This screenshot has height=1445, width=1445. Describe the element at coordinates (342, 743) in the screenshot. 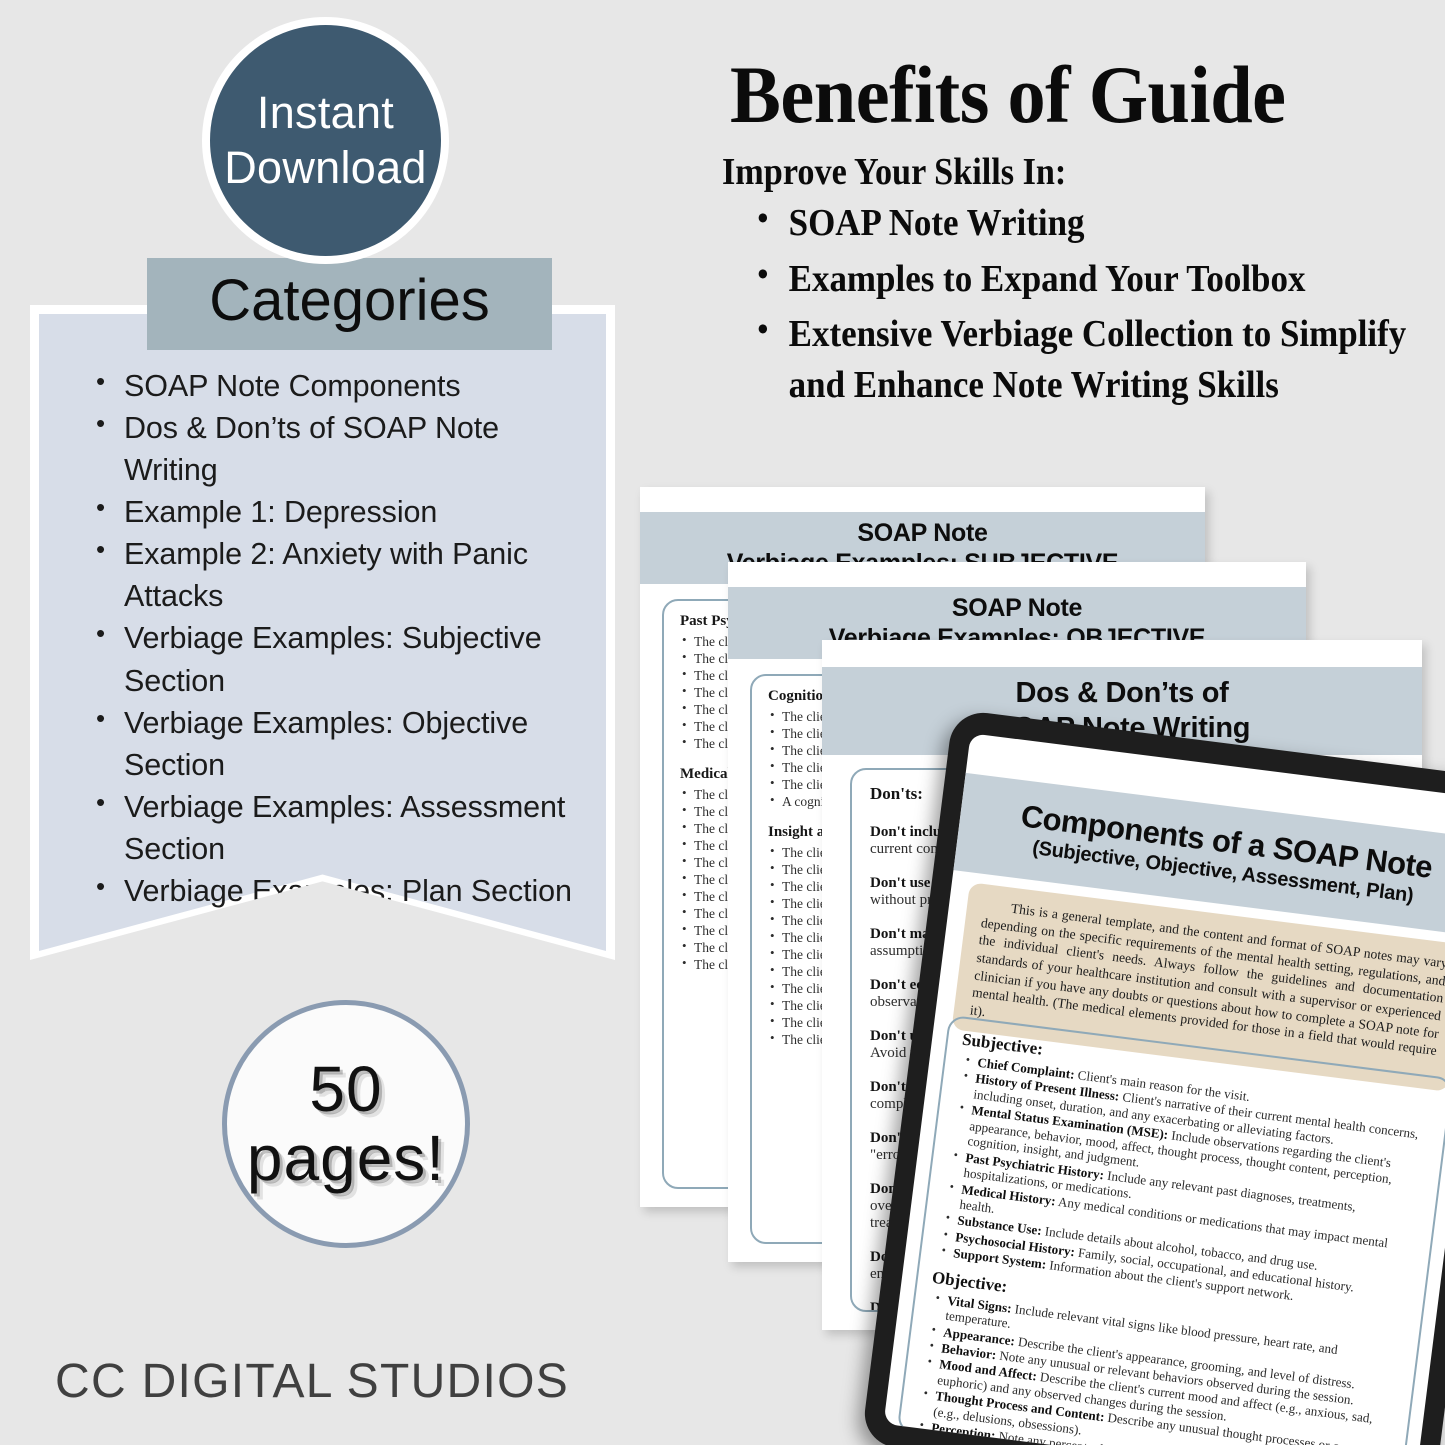

I see `list-item: Verbiage Examples: Objective Section` at that location.